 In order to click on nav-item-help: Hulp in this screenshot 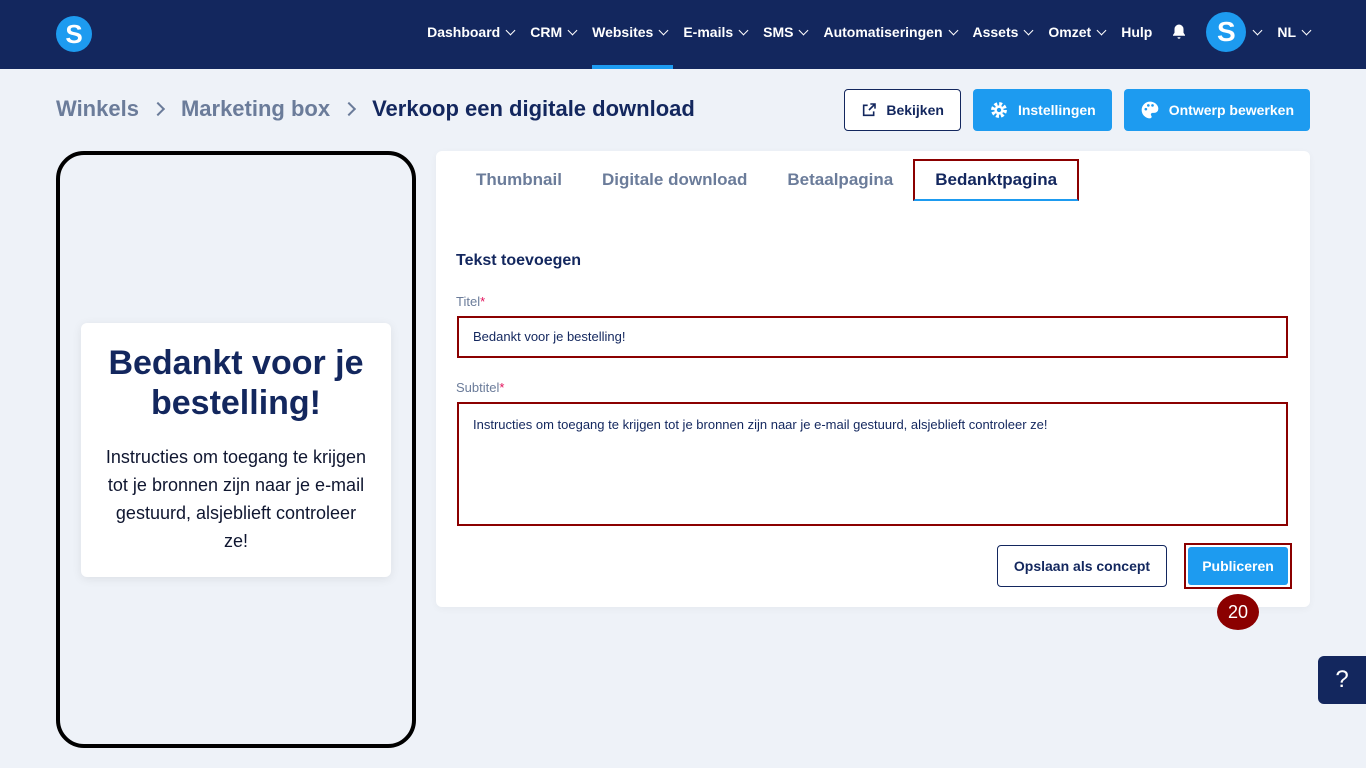, I will do `click(1136, 32)`.